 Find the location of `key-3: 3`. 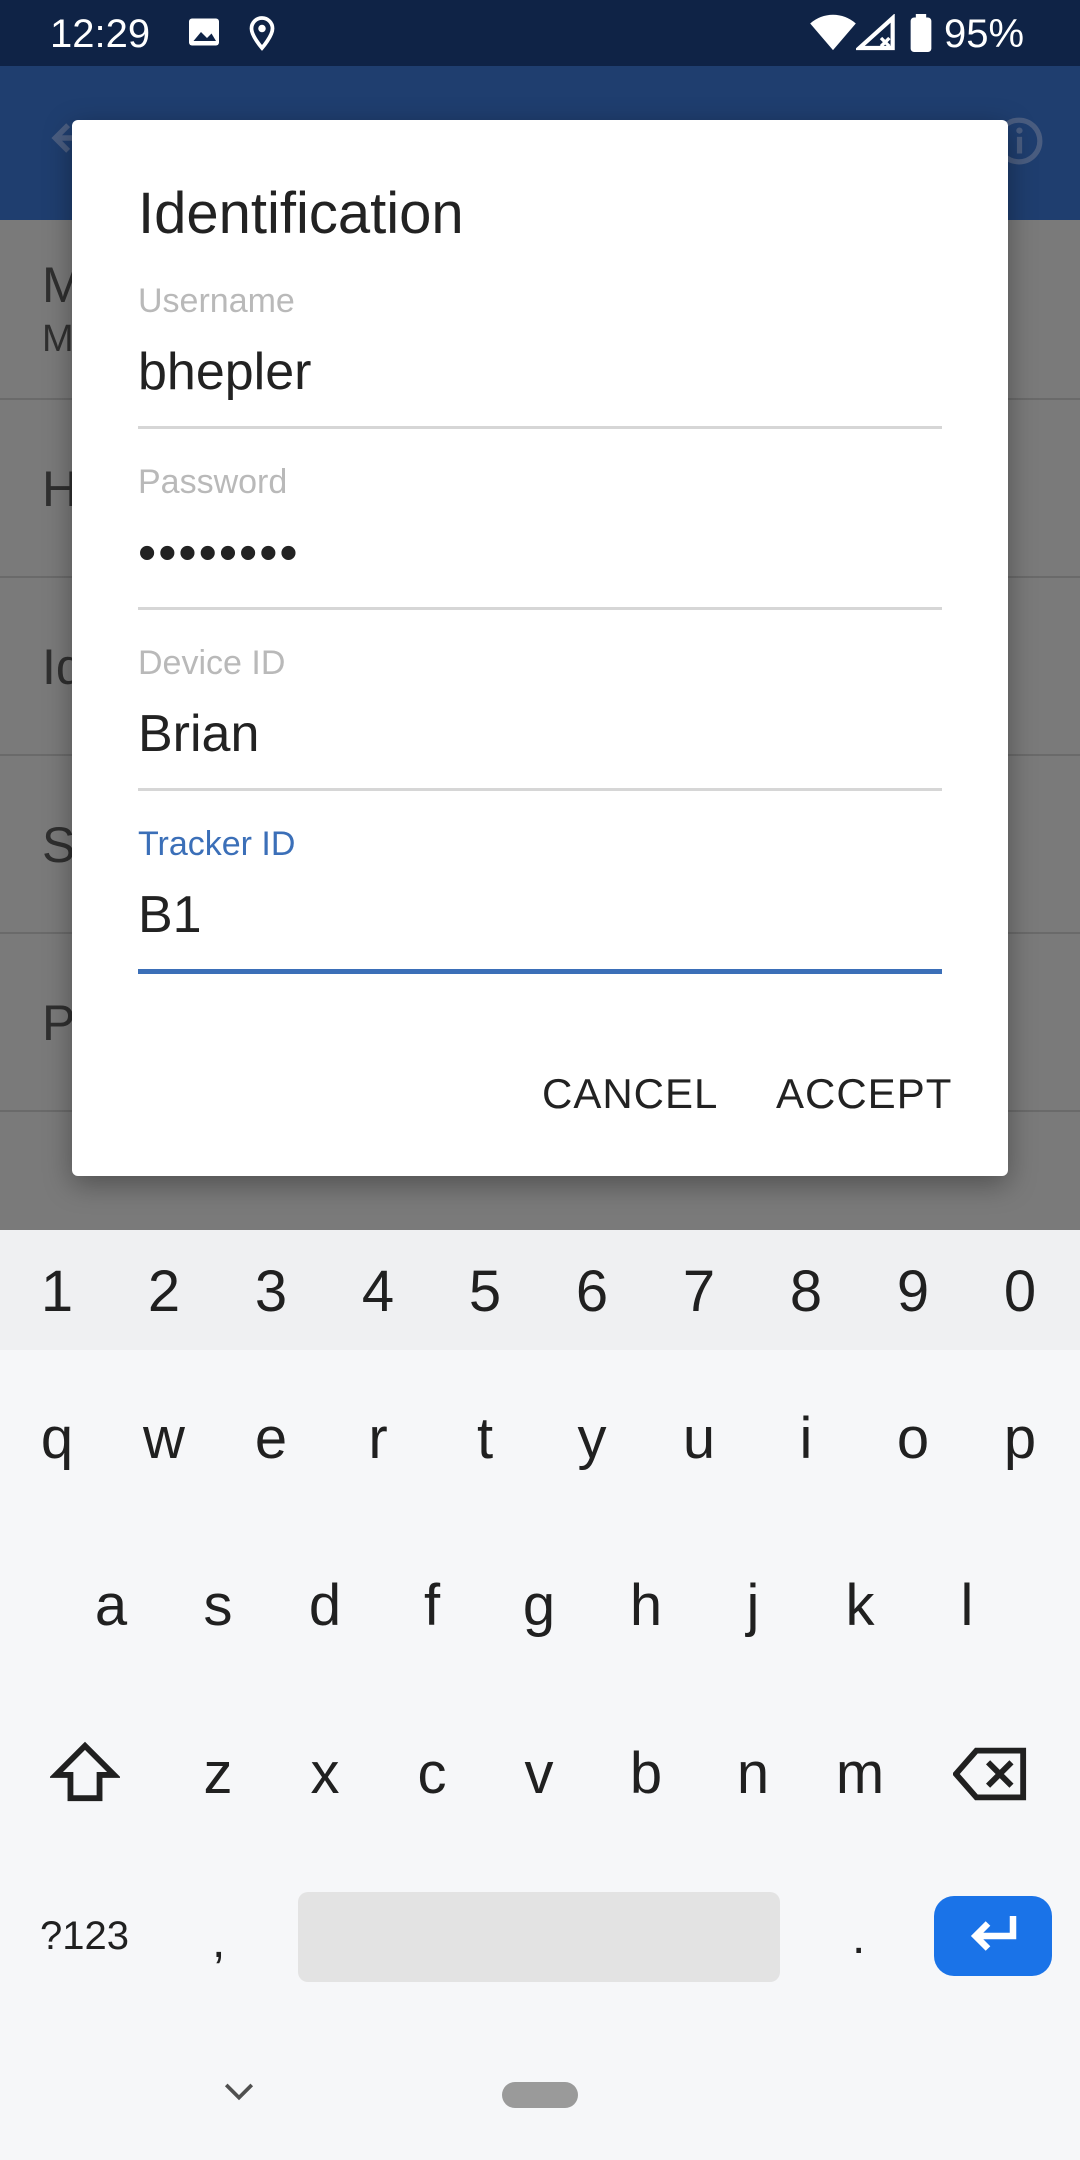

key-3: 3 is located at coordinates (271, 1291).